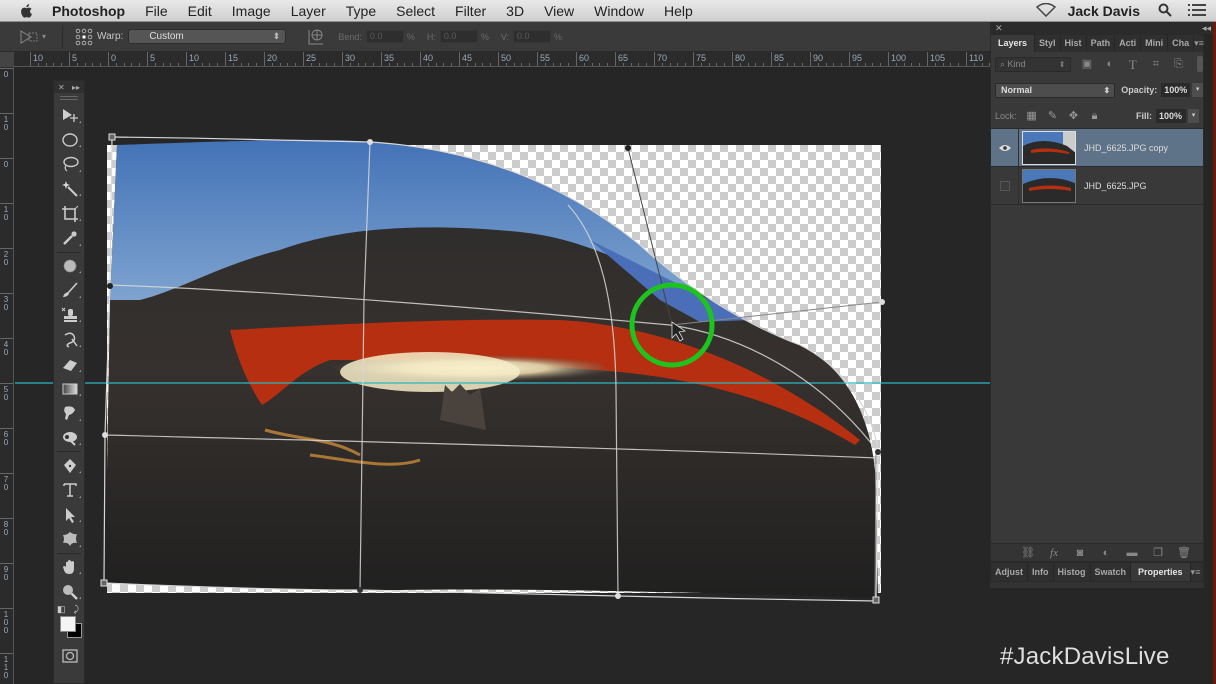 Image resolution: width=1216 pixels, height=684 pixels. What do you see at coordinates (200, 11) in the screenshot?
I see `menu-edit: Edit` at bounding box center [200, 11].